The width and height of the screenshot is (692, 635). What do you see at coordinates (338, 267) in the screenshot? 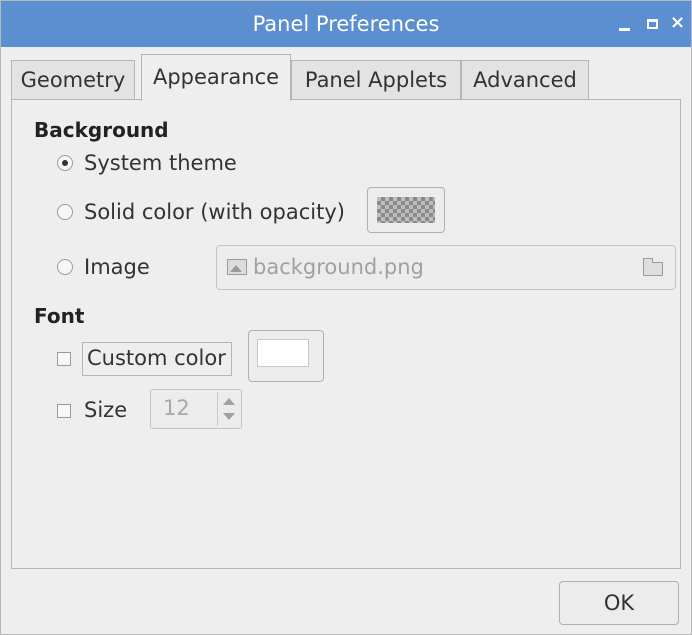
I see `image-file-name: background.png` at bounding box center [338, 267].